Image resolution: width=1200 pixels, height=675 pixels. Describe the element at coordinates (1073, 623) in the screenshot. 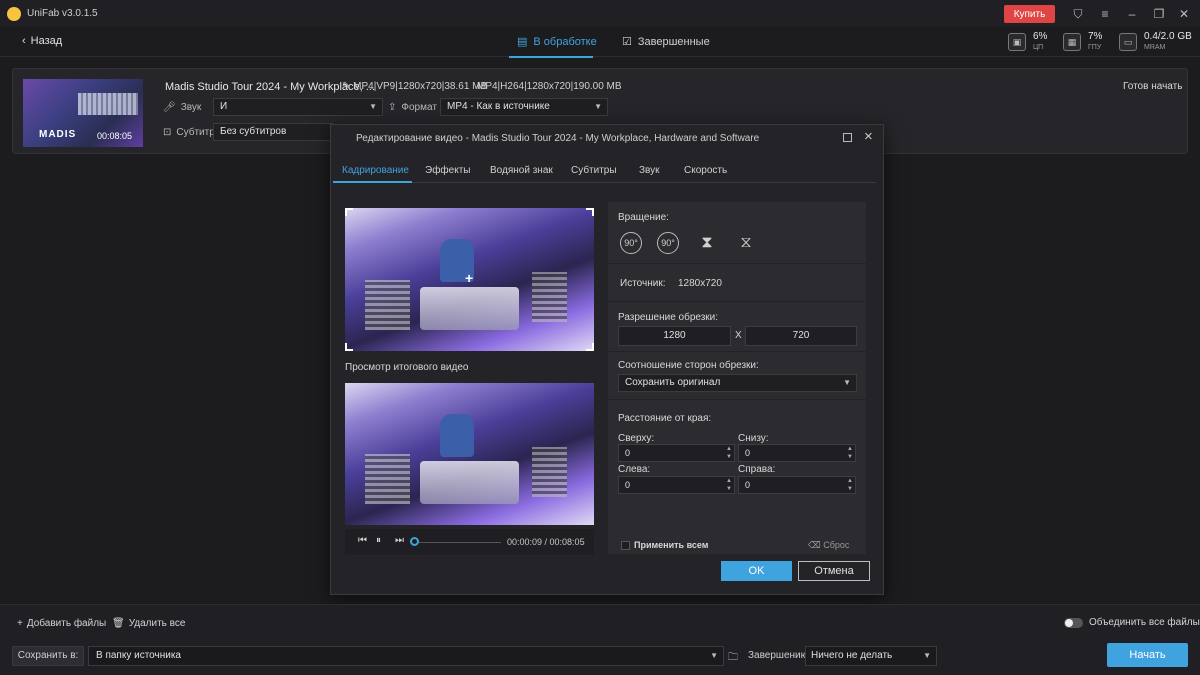

I see `merge-toggle` at that location.